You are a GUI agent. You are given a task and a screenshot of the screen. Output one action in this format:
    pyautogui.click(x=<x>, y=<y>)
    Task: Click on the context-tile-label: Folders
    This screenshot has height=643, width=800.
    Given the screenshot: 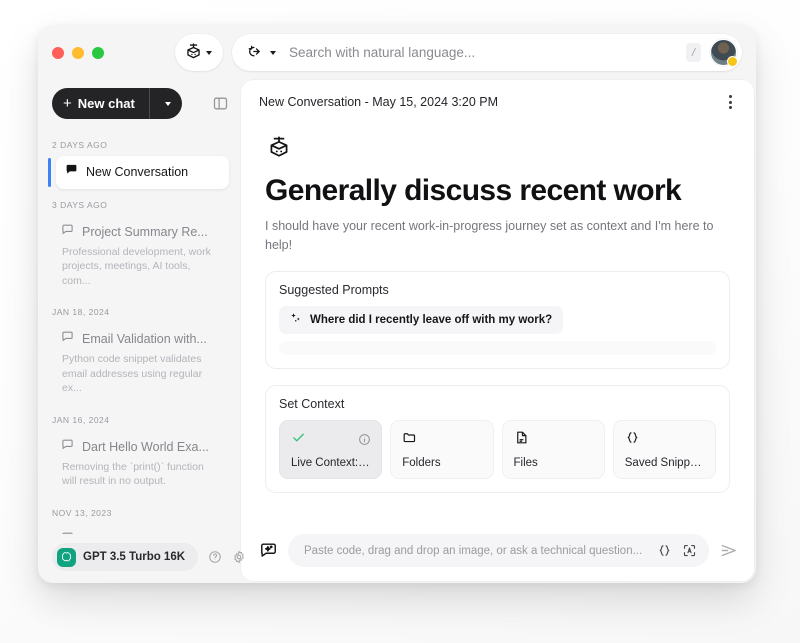 What is the action you would take?
    pyautogui.click(x=421, y=462)
    